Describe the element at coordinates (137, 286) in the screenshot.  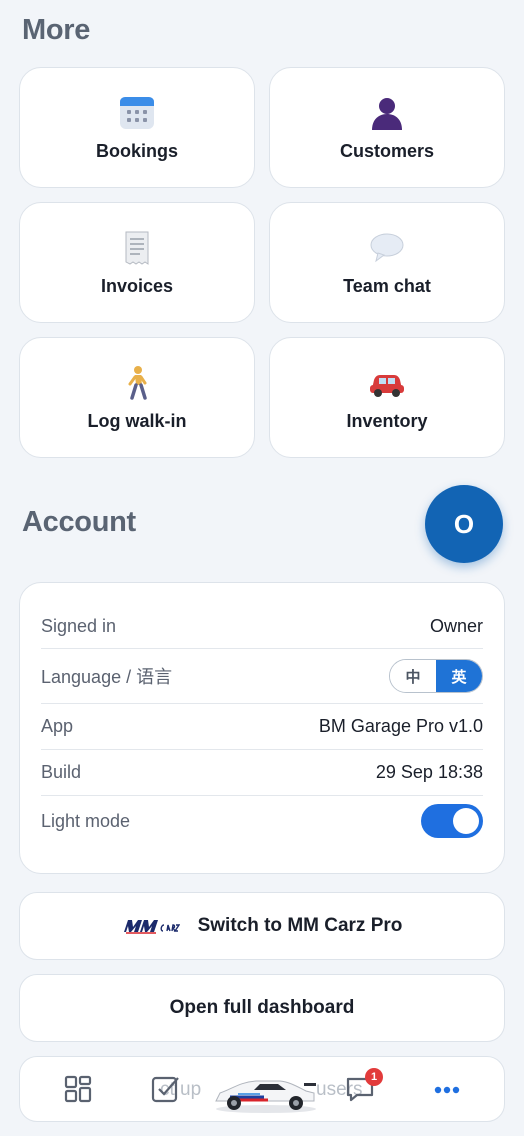
I see `tile-label: Invoices` at that location.